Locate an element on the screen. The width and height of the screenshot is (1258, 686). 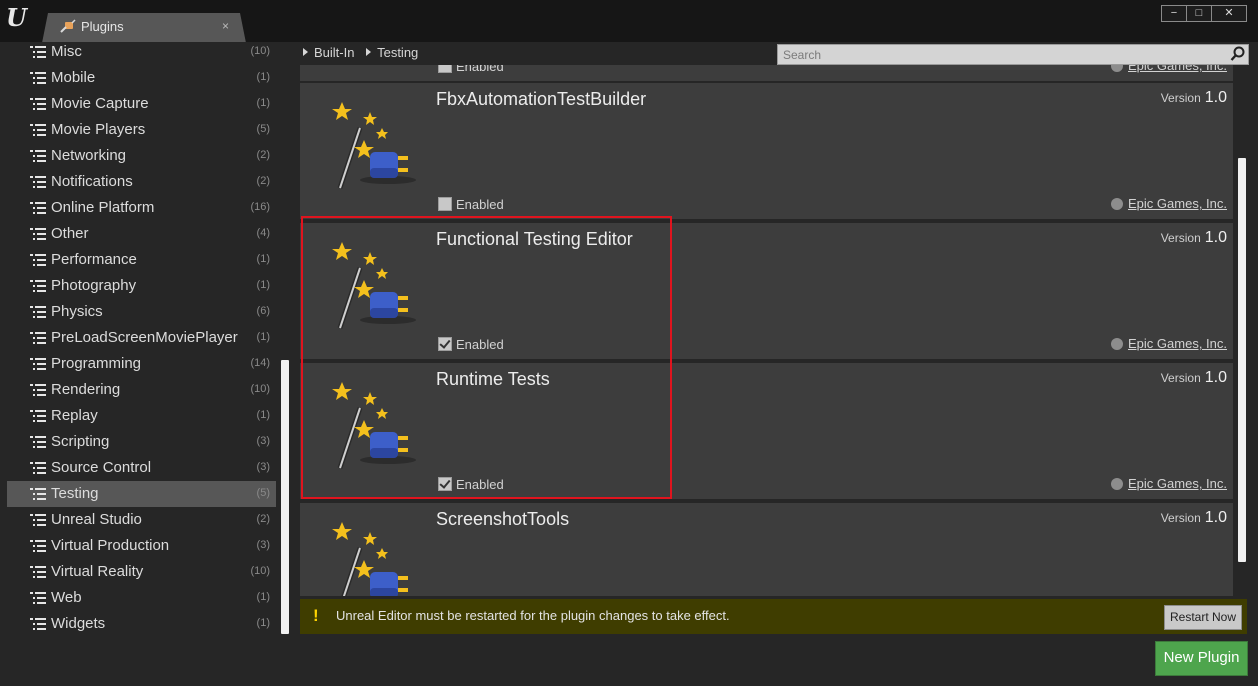
sidebar-item-label: Misc is located at coordinates (66, 51).